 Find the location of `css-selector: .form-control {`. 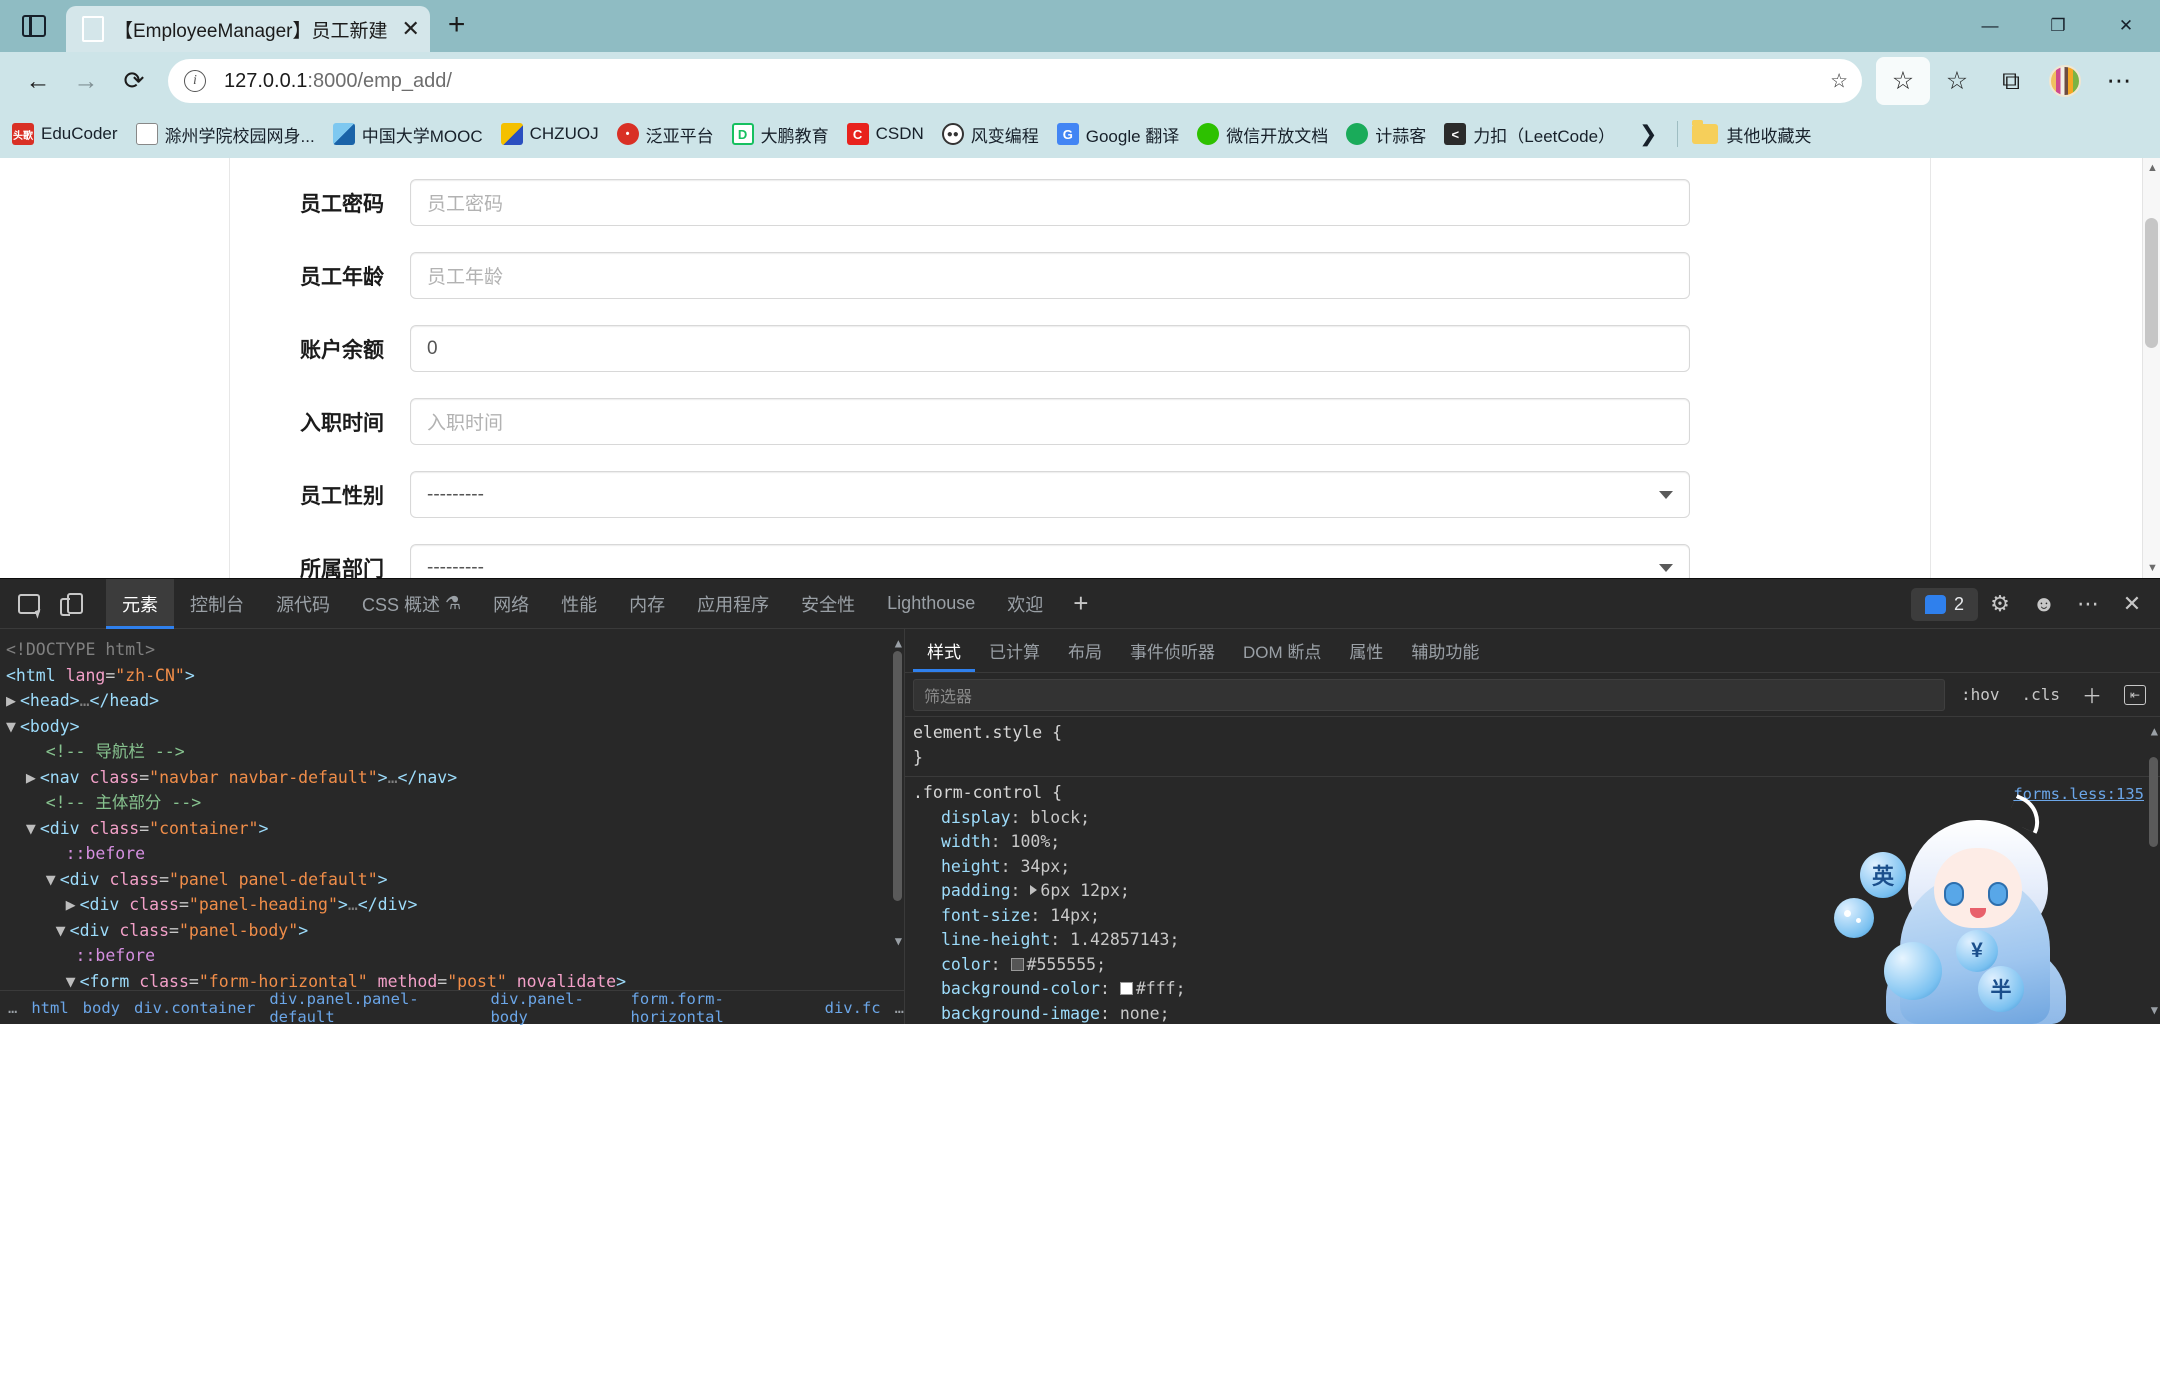

css-selector: .form-control { is located at coordinates (1532, 793).